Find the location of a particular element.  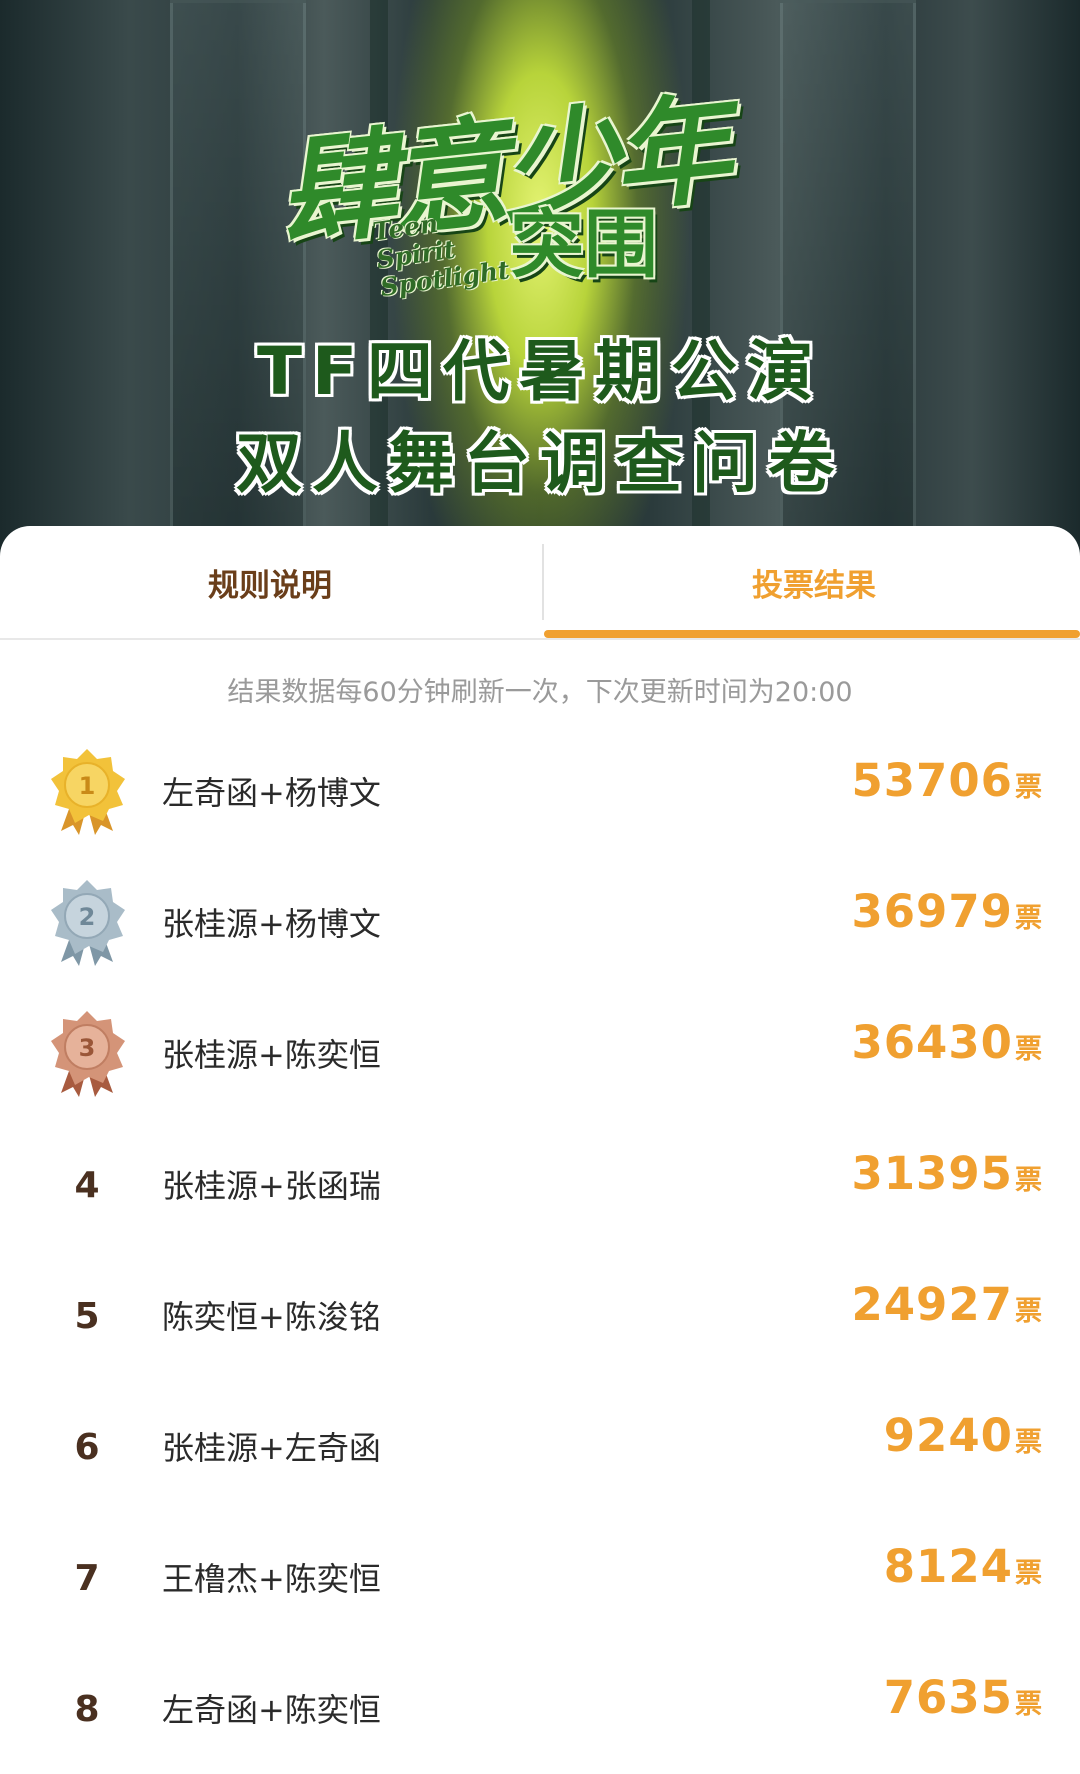

rank-number: 7 is located at coordinates (87, 1578).